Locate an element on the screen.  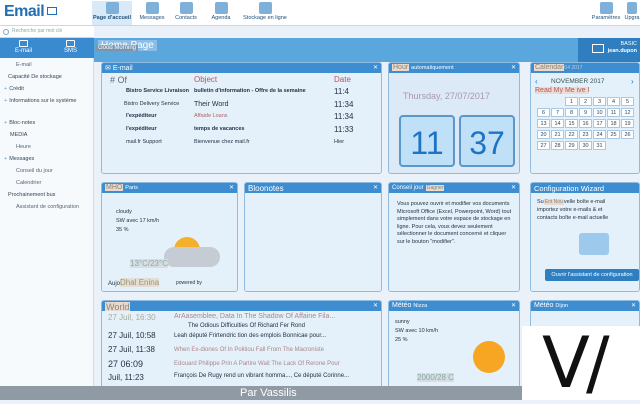
notes-area is located at coordinates (313, 242).